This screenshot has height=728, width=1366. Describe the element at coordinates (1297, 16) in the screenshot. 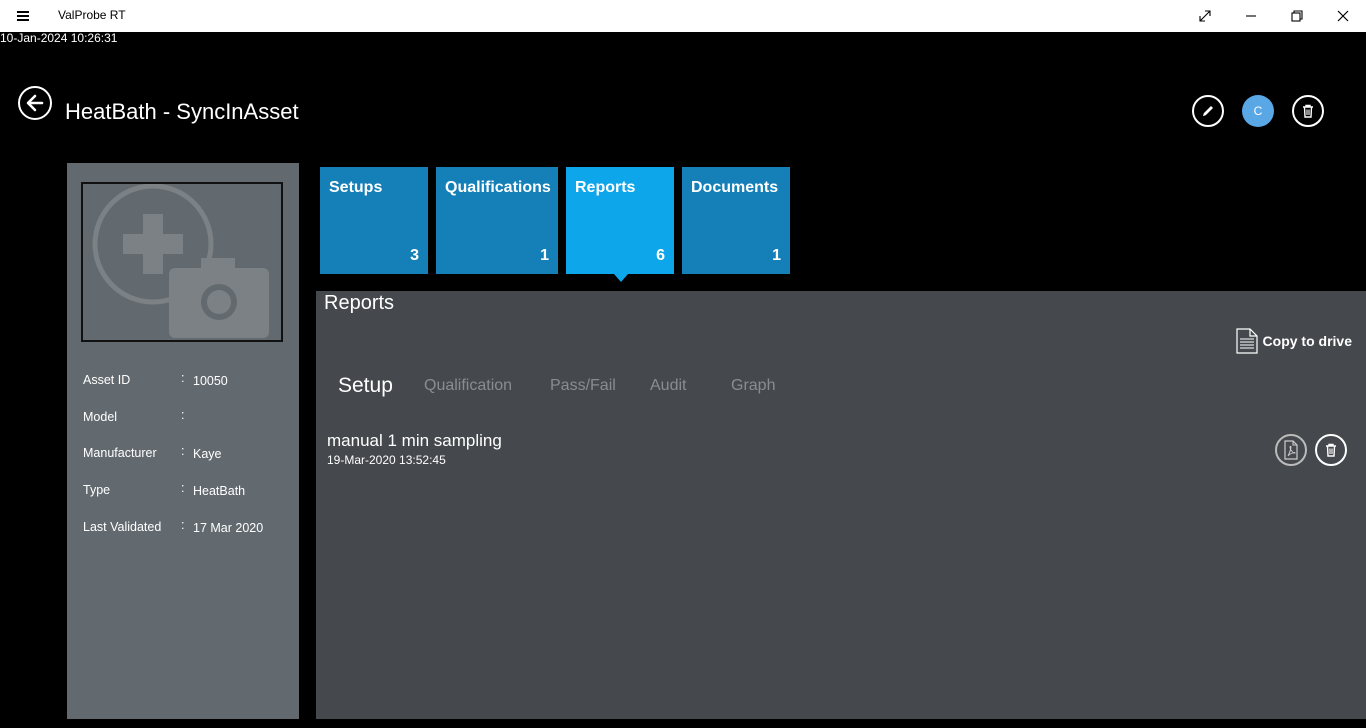

I see `restore-icon` at that location.